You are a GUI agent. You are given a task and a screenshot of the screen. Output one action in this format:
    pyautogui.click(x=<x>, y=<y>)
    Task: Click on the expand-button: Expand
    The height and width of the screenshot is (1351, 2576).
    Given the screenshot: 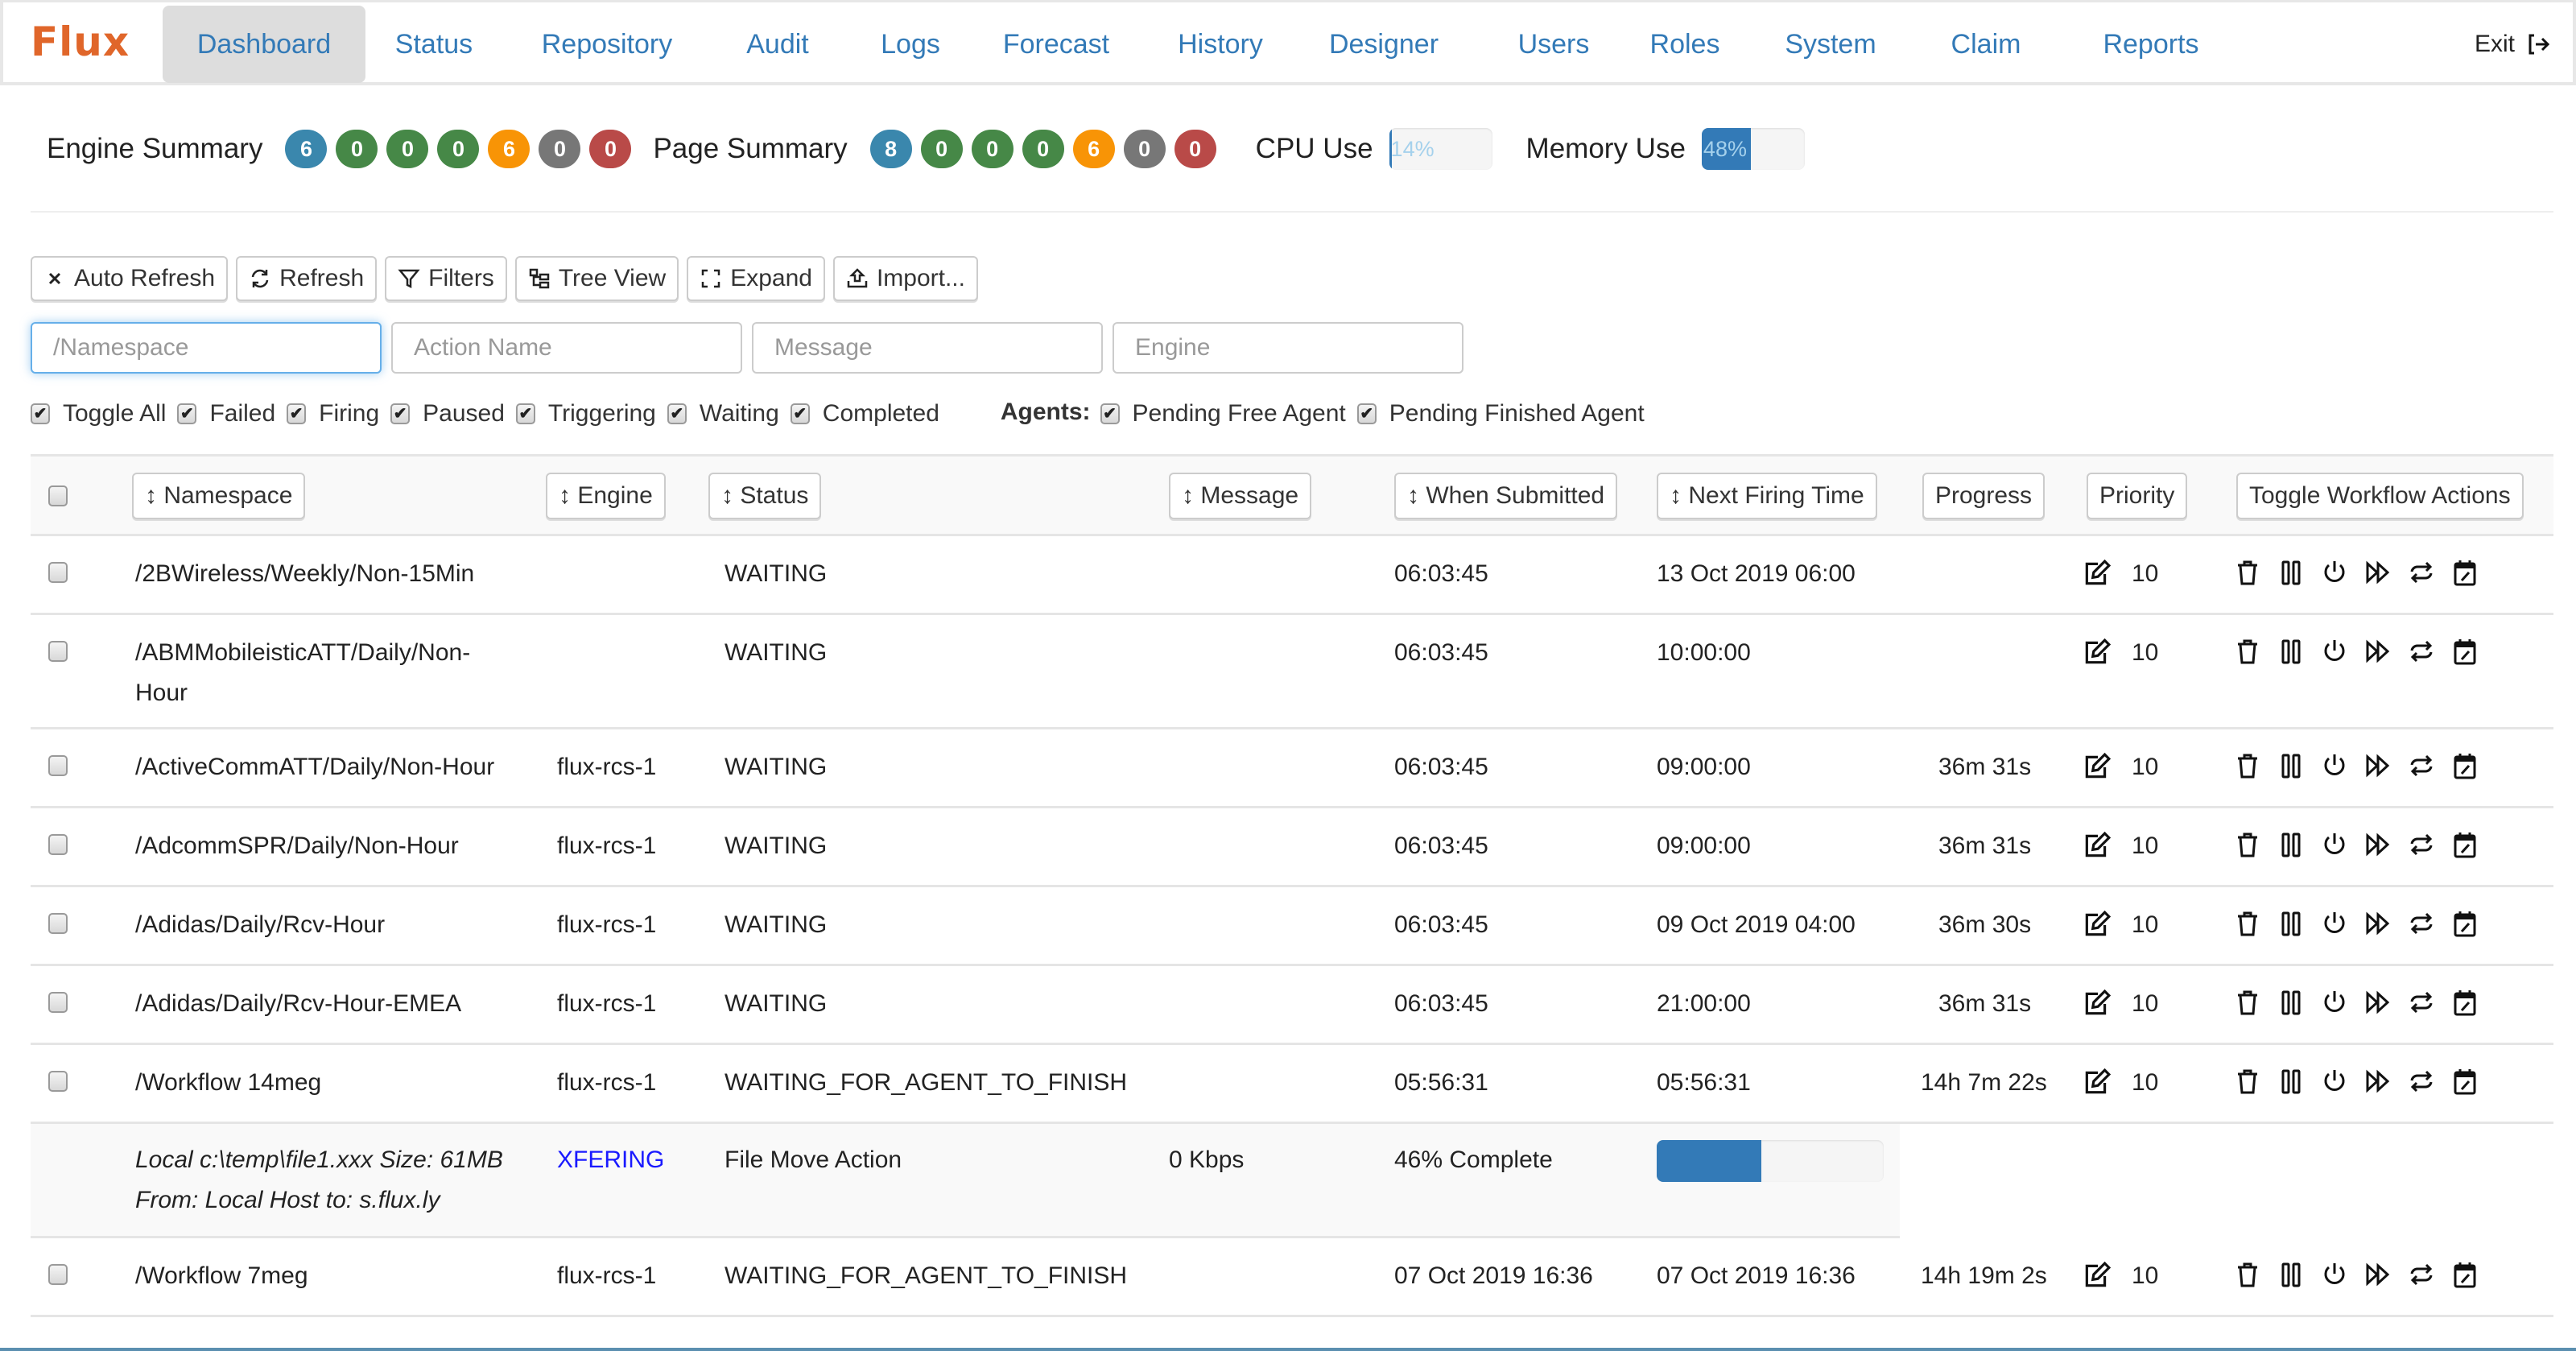 What is the action you would take?
    pyautogui.click(x=756, y=278)
    